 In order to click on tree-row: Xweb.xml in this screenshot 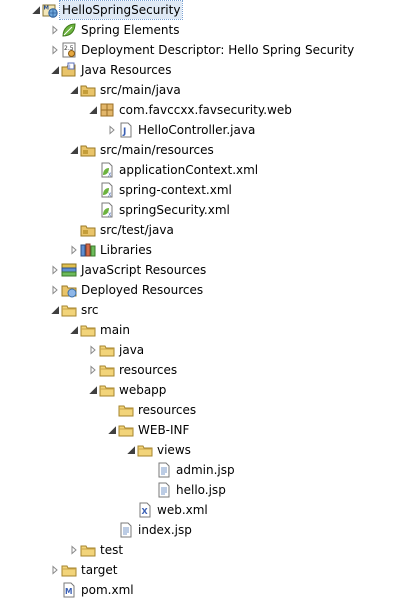, I will do `click(204, 510)`.